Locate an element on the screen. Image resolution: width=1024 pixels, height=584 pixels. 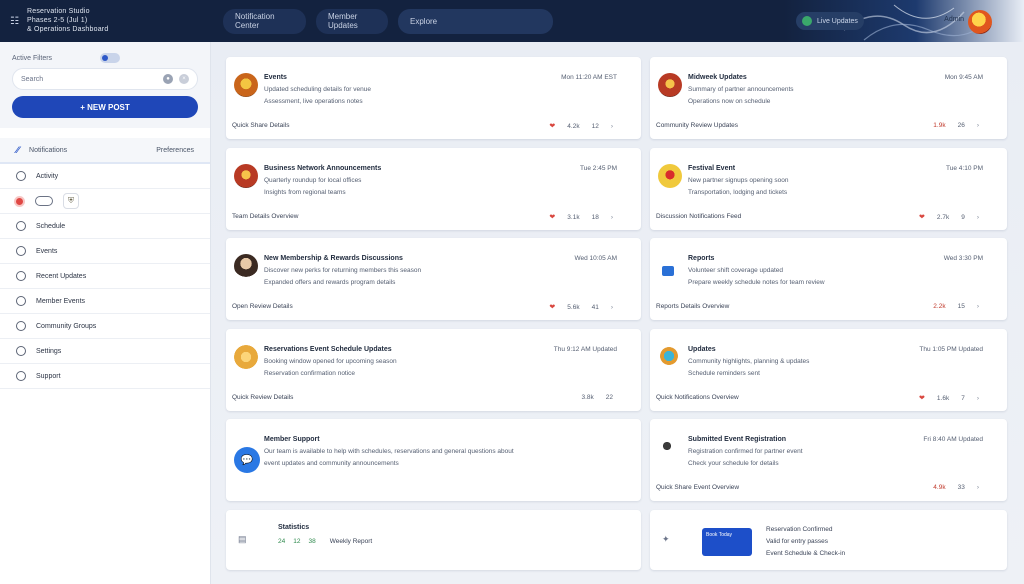
comment-count: 41 is located at coordinates (595, 307).